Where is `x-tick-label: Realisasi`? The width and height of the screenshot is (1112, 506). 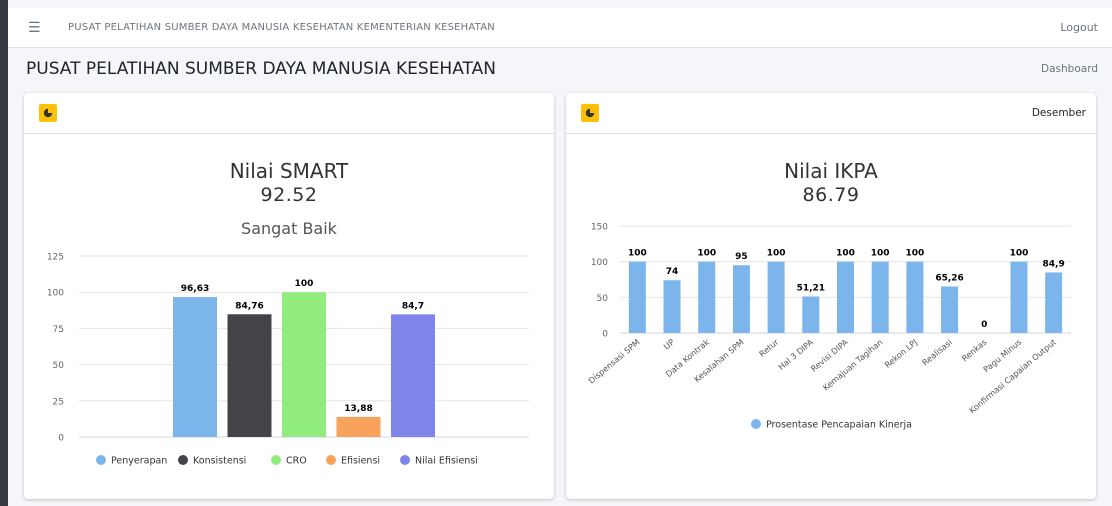
x-tick-label: Realisasi is located at coordinates (937, 352).